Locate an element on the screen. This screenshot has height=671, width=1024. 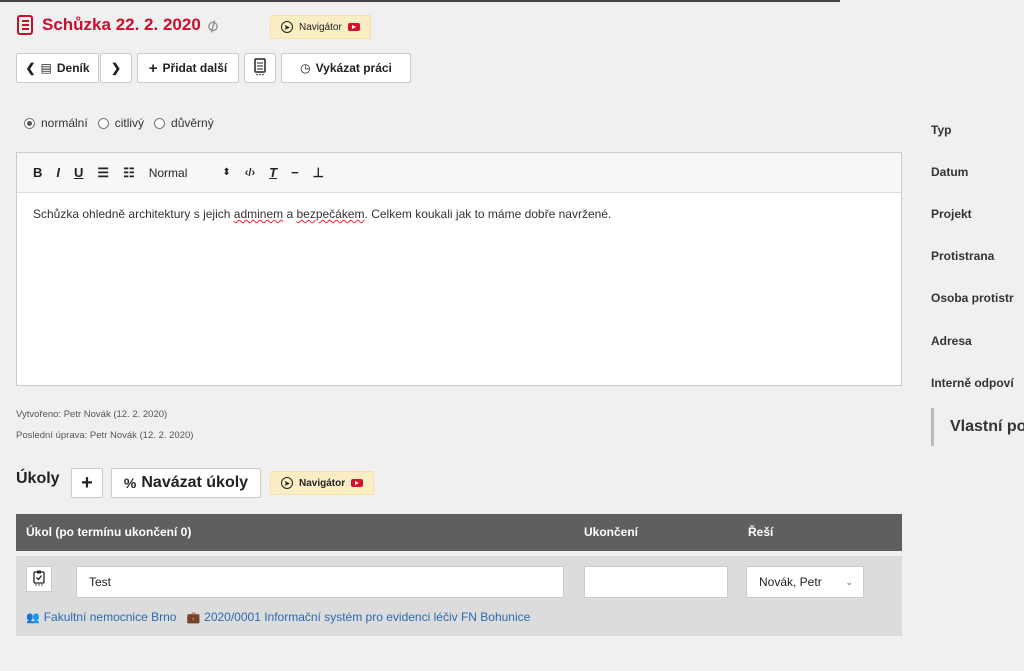
add-more-label: Přidat další is located at coordinates (195, 68).